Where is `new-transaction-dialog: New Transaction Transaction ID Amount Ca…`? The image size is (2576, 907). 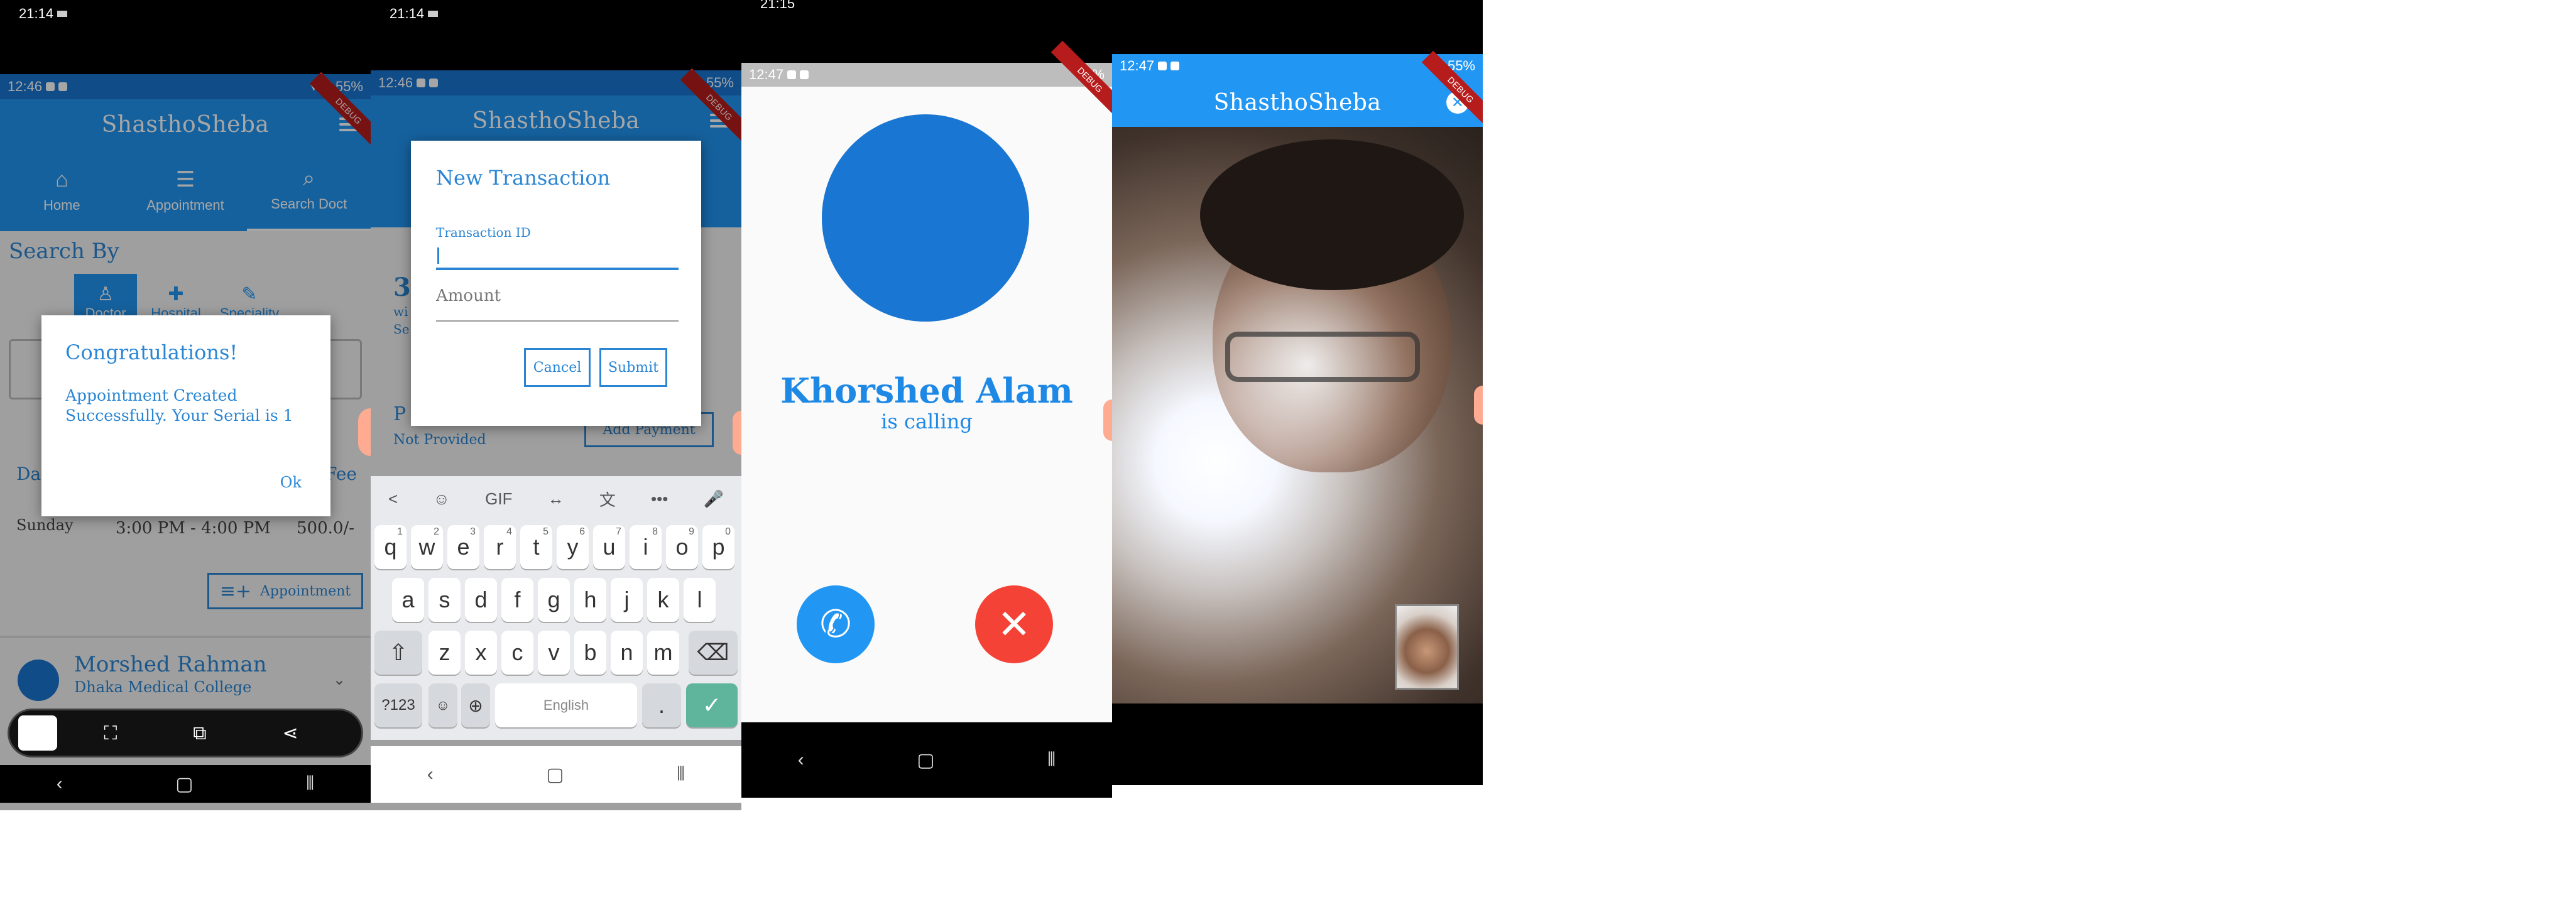 new-transaction-dialog: New Transaction Transaction ID Amount Ca… is located at coordinates (556, 284).